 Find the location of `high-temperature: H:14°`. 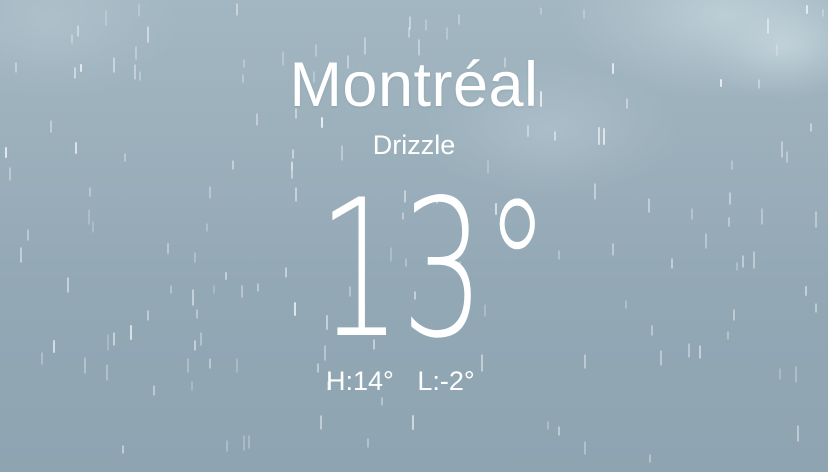

high-temperature: H:14° is located at coordinates (360, 381).